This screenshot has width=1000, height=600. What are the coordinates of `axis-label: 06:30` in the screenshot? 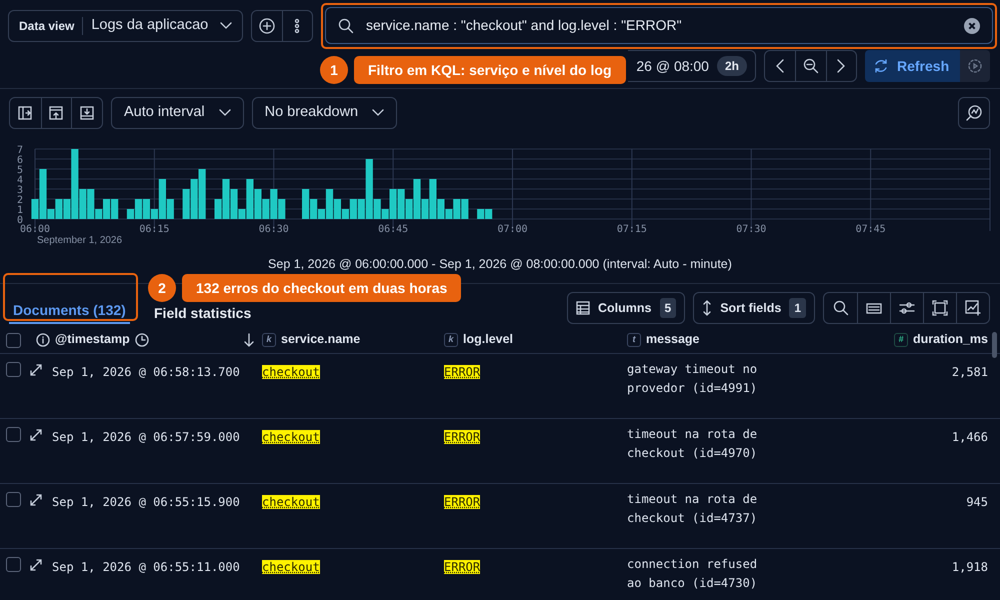 It's located at (273, 229).